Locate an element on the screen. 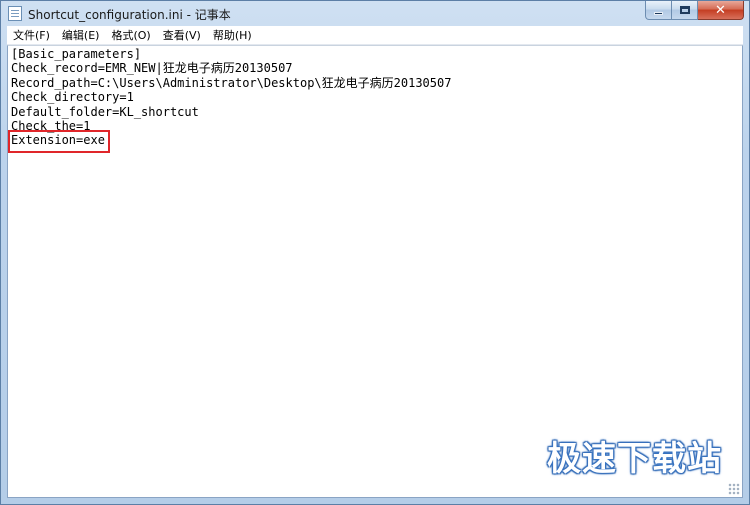 This screenshot has width=750, height=505. maximize-button is located at coordinates (685, 10).